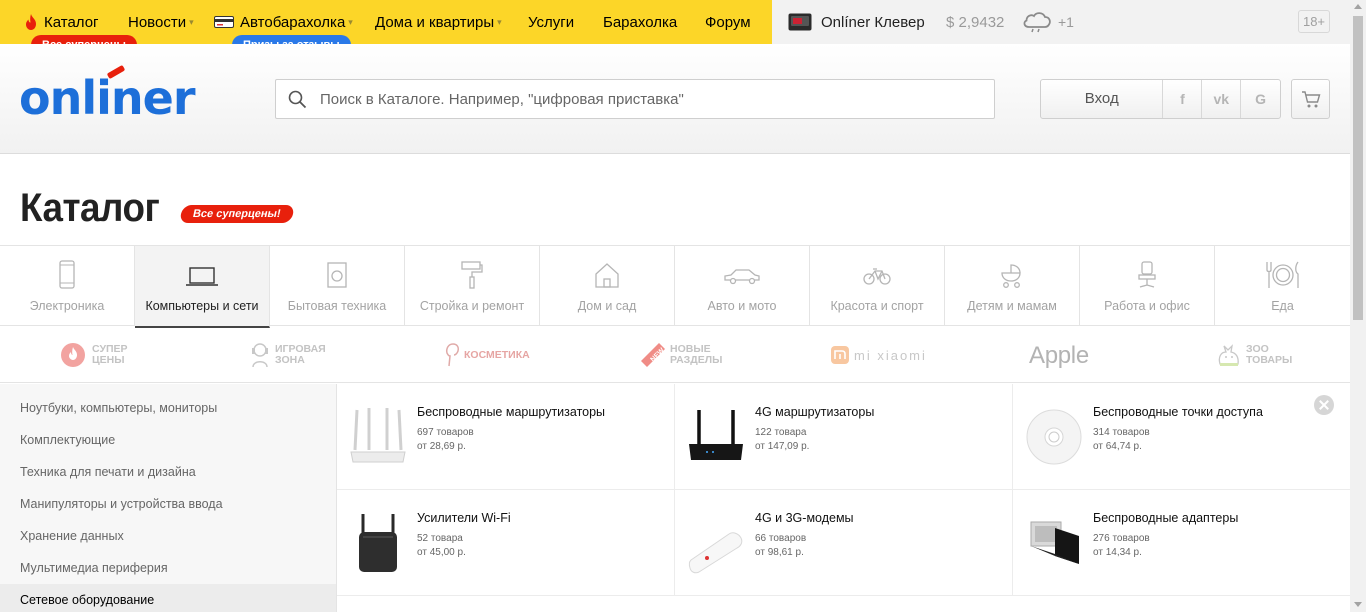 The height and width of the screenshot is (612, 1366). Describe the element at coordinates (1102, 99) in the screenshot. I see `login-button: Вход` at that location.